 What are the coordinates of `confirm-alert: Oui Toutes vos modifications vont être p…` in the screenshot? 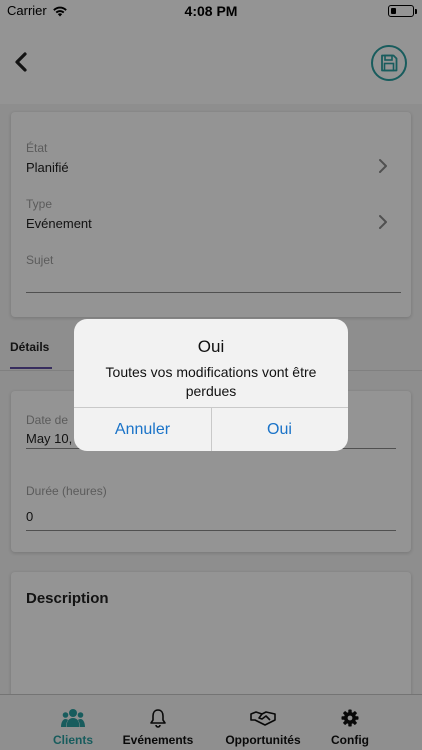 It's located at (211, 385).